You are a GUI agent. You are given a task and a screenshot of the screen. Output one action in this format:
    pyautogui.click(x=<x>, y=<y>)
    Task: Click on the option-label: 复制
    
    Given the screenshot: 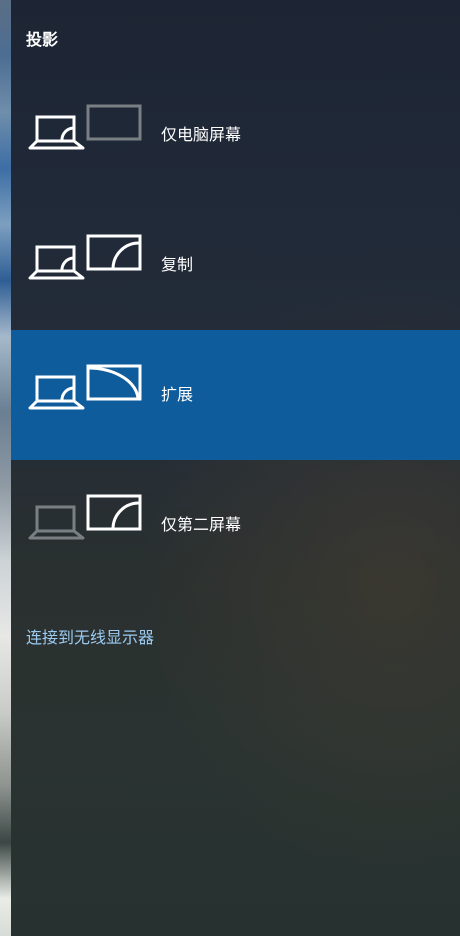 What is the action you would take?
    pyautogui.click(x=177, y=264)
    